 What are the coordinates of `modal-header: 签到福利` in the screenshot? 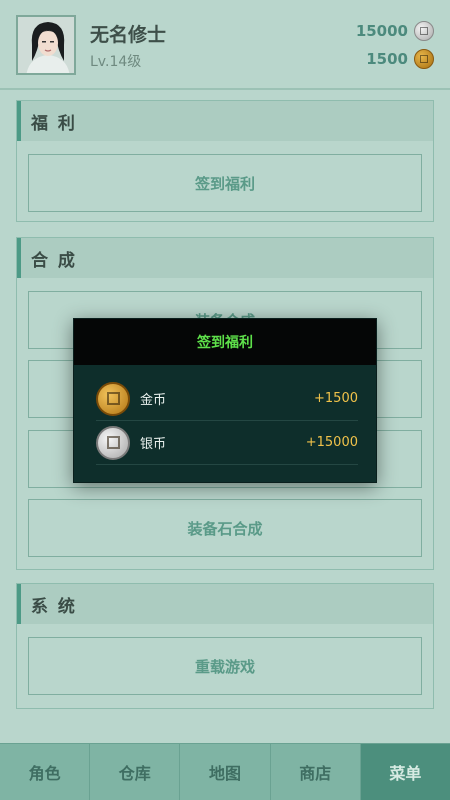 It's located at (225, 342).